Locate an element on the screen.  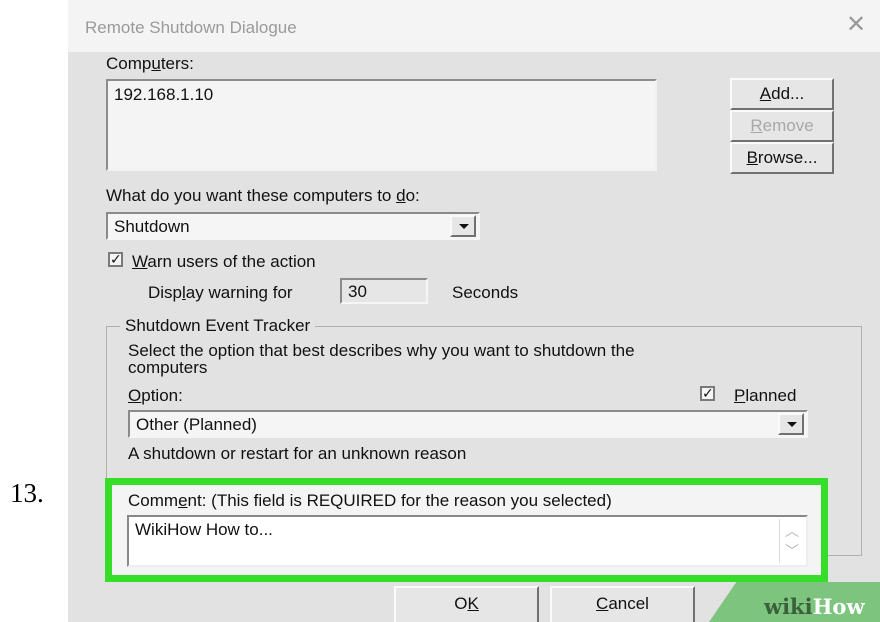
step-number: 13. is located at coordinates (27, 493).